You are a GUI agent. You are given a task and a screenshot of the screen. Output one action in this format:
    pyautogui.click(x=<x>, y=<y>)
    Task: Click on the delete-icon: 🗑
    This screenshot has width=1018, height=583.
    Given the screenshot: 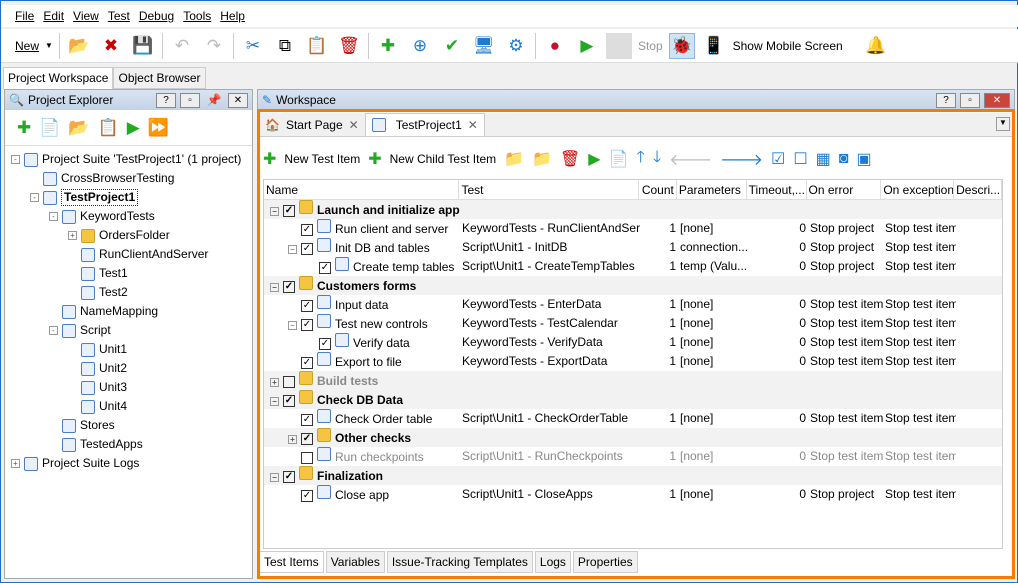 What is the action you would take?
    pyautogui.click(x=349, y=46)
    